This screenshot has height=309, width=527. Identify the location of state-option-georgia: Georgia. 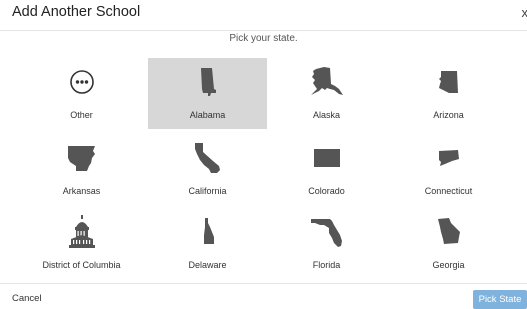
(448, 243).